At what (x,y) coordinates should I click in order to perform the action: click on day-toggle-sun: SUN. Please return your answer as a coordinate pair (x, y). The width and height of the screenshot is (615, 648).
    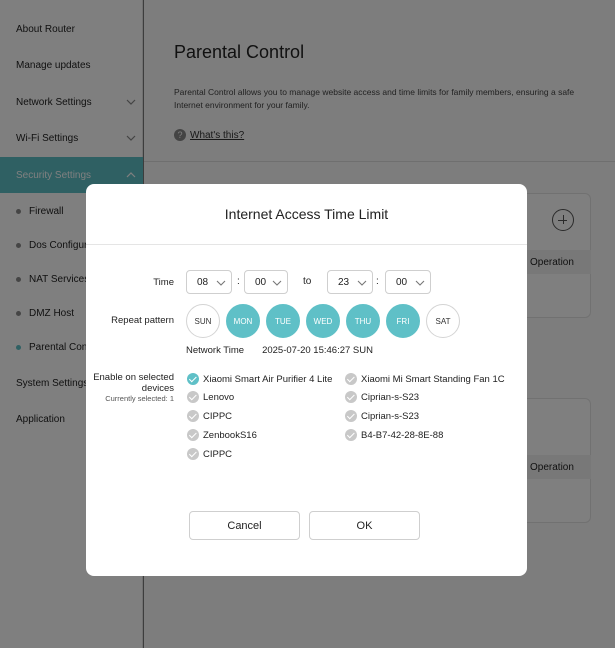
    Looking at the image, I should click on (203, 321).